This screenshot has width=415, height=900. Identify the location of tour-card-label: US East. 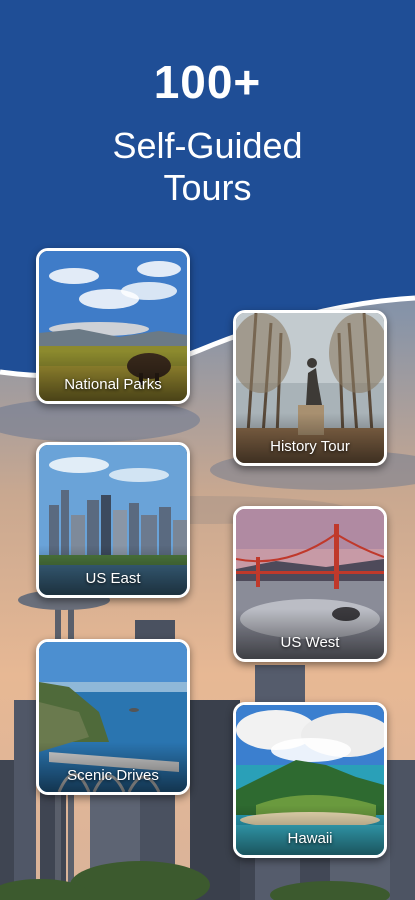
(113, 578).